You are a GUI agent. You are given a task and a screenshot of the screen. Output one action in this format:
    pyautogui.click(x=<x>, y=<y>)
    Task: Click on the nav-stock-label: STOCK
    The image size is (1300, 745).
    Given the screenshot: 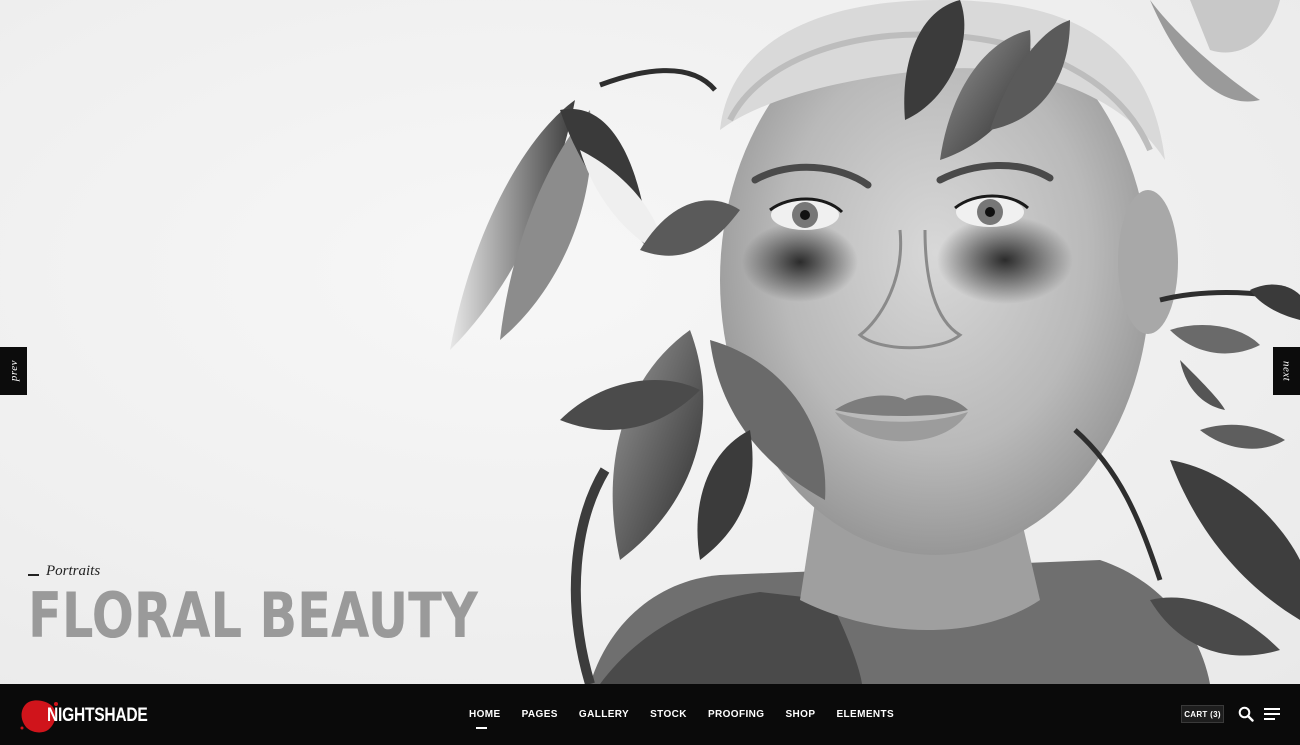 What is the action you would take?
    pyautogui.click(x=668, y=714)
    